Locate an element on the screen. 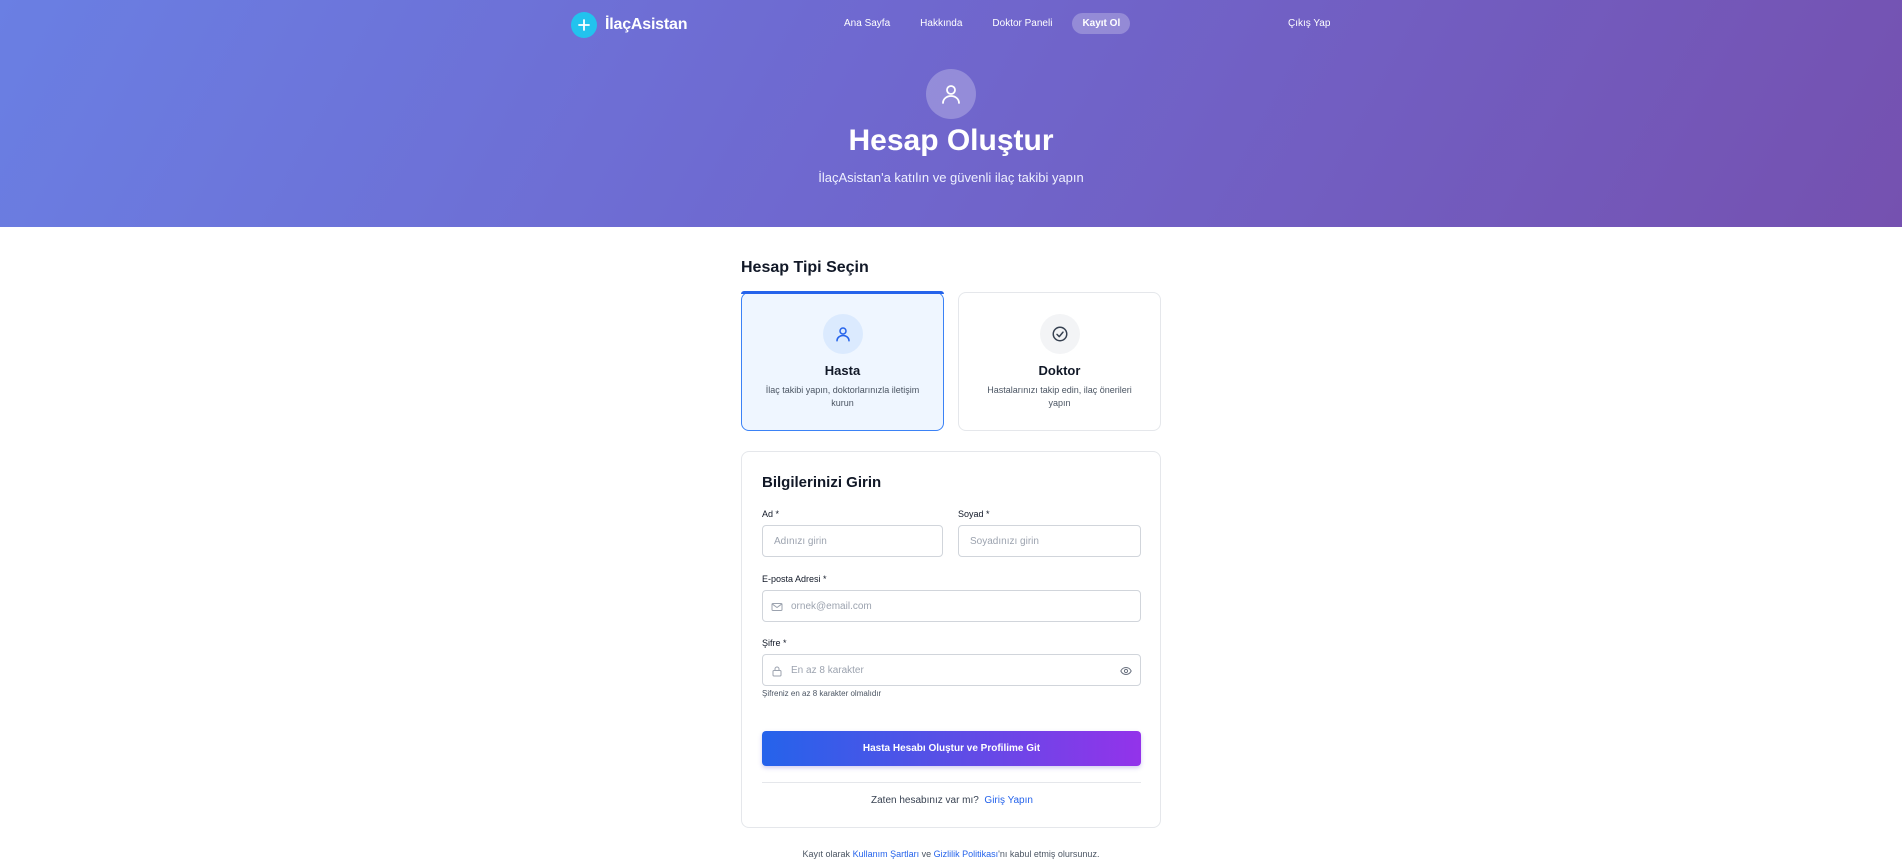 This screenshot has width=1902, height=865. check-circle-icon is located at coordinates (1059, 334).